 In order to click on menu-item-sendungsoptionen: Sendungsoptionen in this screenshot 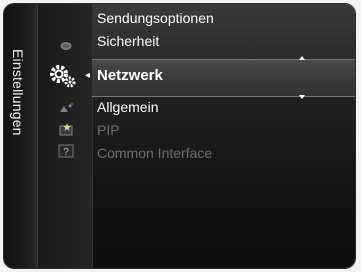, I will do `click(155, 18)`.